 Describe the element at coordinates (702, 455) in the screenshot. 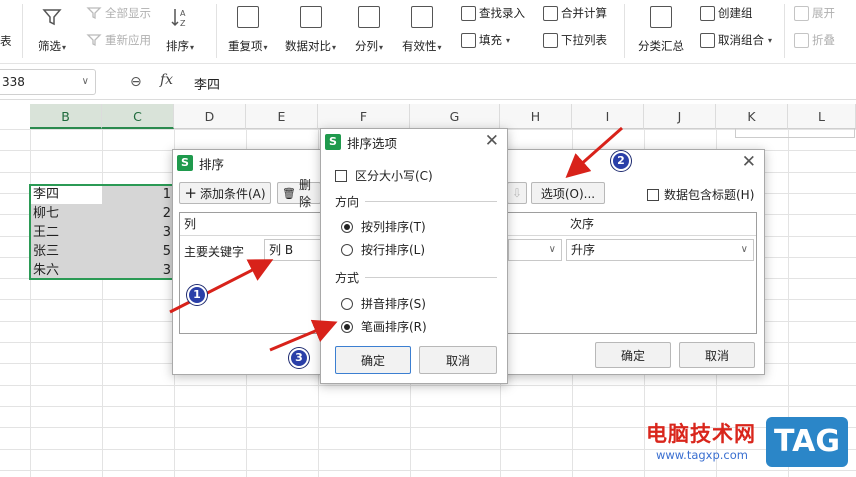

I see `watermark-url: www.tagxp.com` at that location.